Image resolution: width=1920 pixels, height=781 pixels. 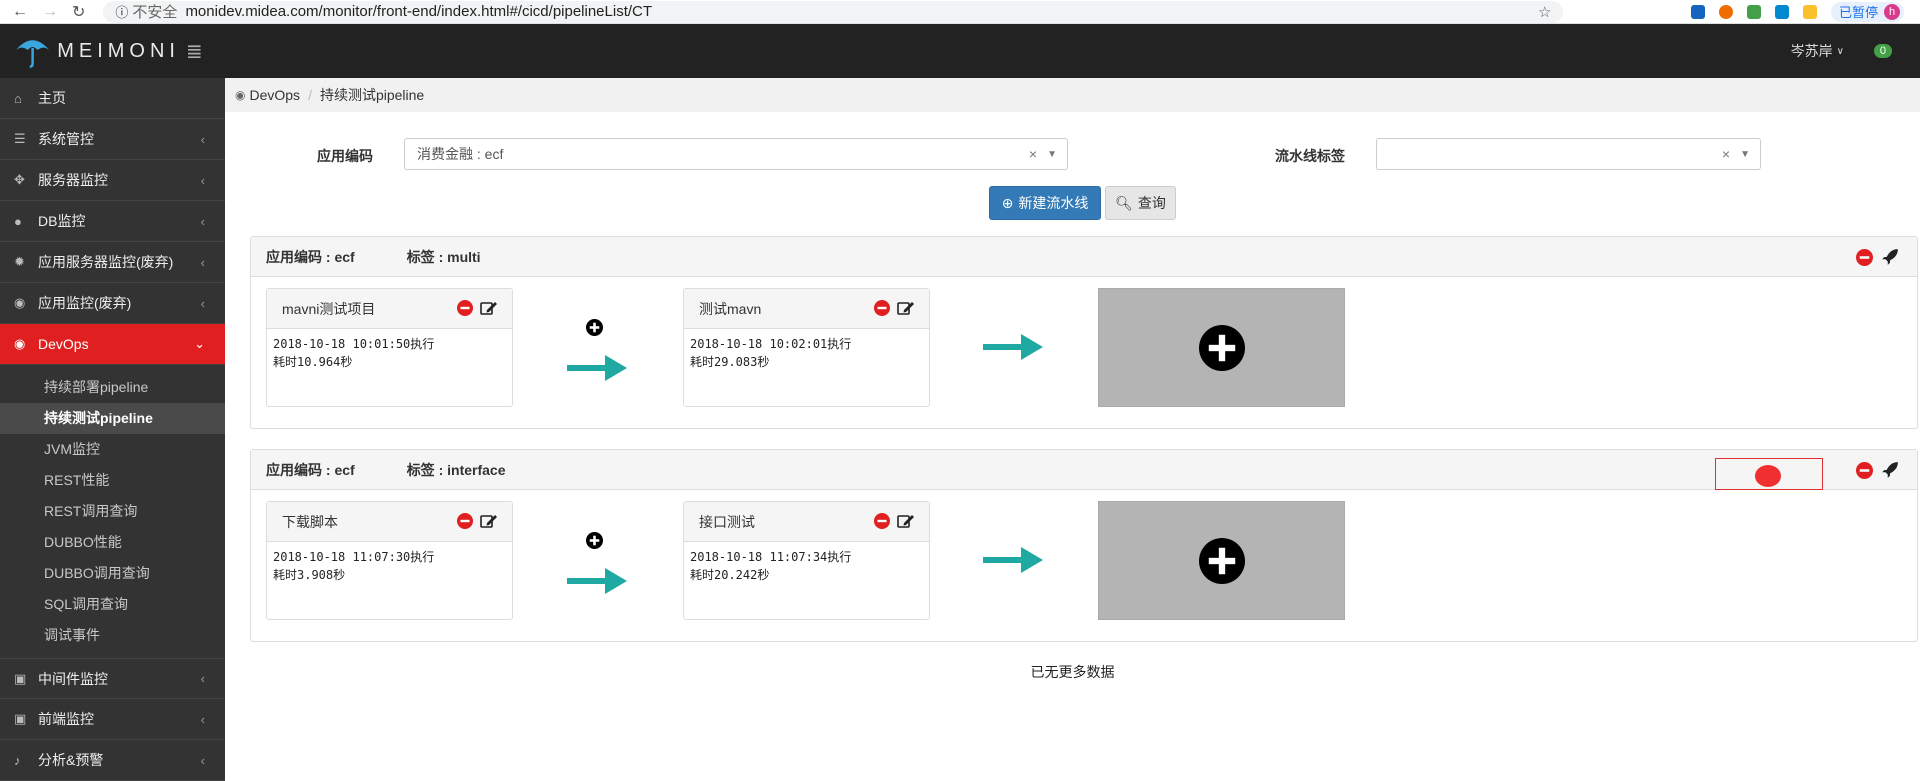 I want to click on sidebar-subitem-jvm: JVM监控, so click(x=112, y=449).